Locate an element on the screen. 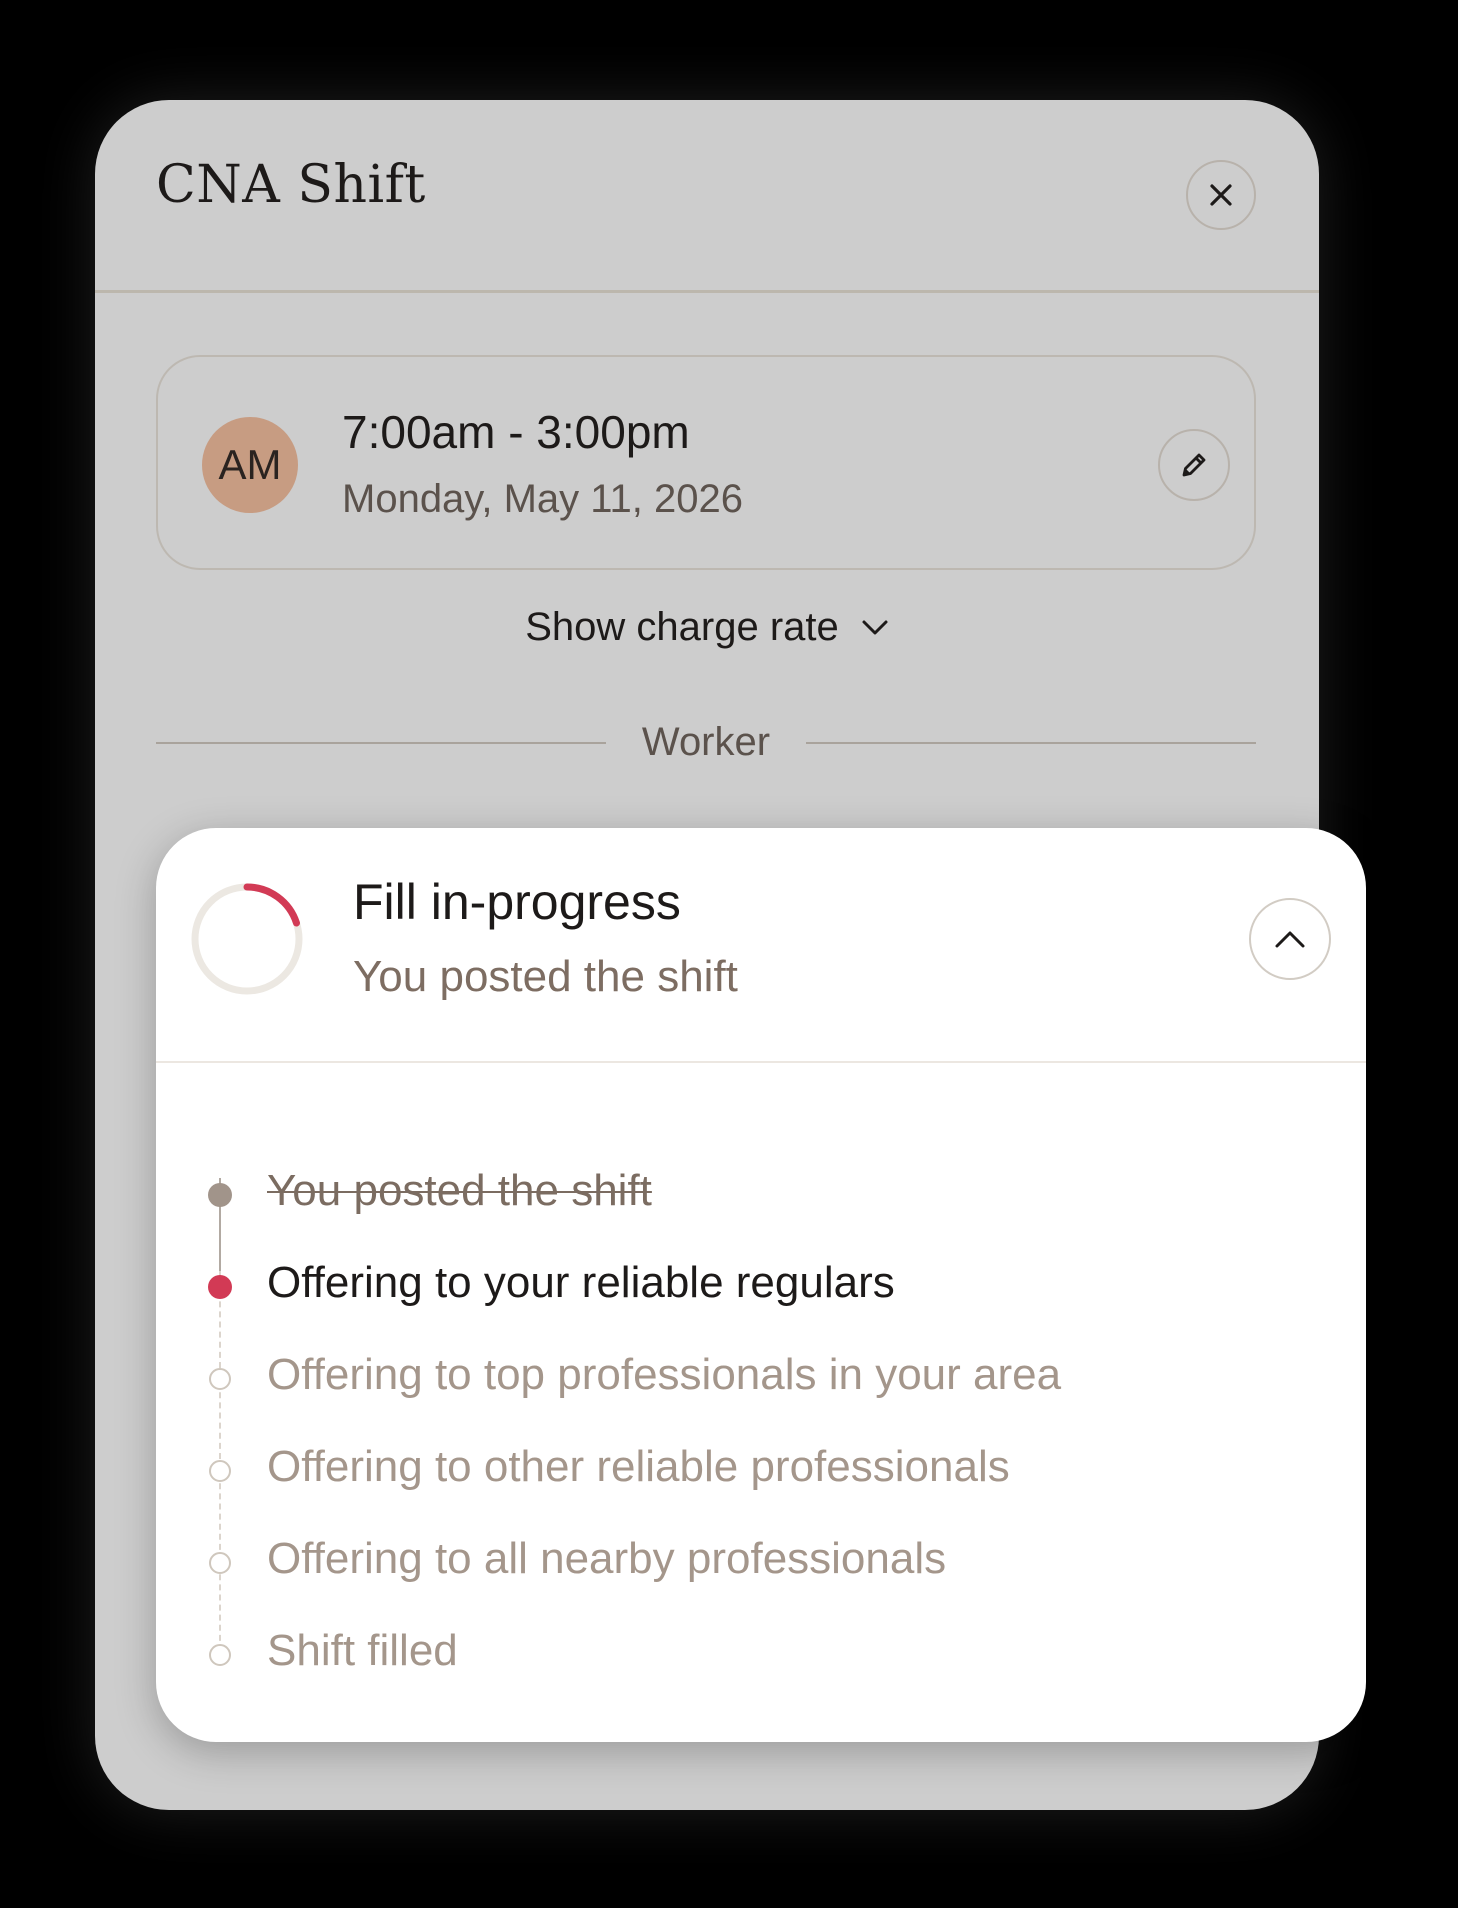 This screenshot has width=1458, height=1908. timeline-dot-done is located at coordinates (220, 1195).